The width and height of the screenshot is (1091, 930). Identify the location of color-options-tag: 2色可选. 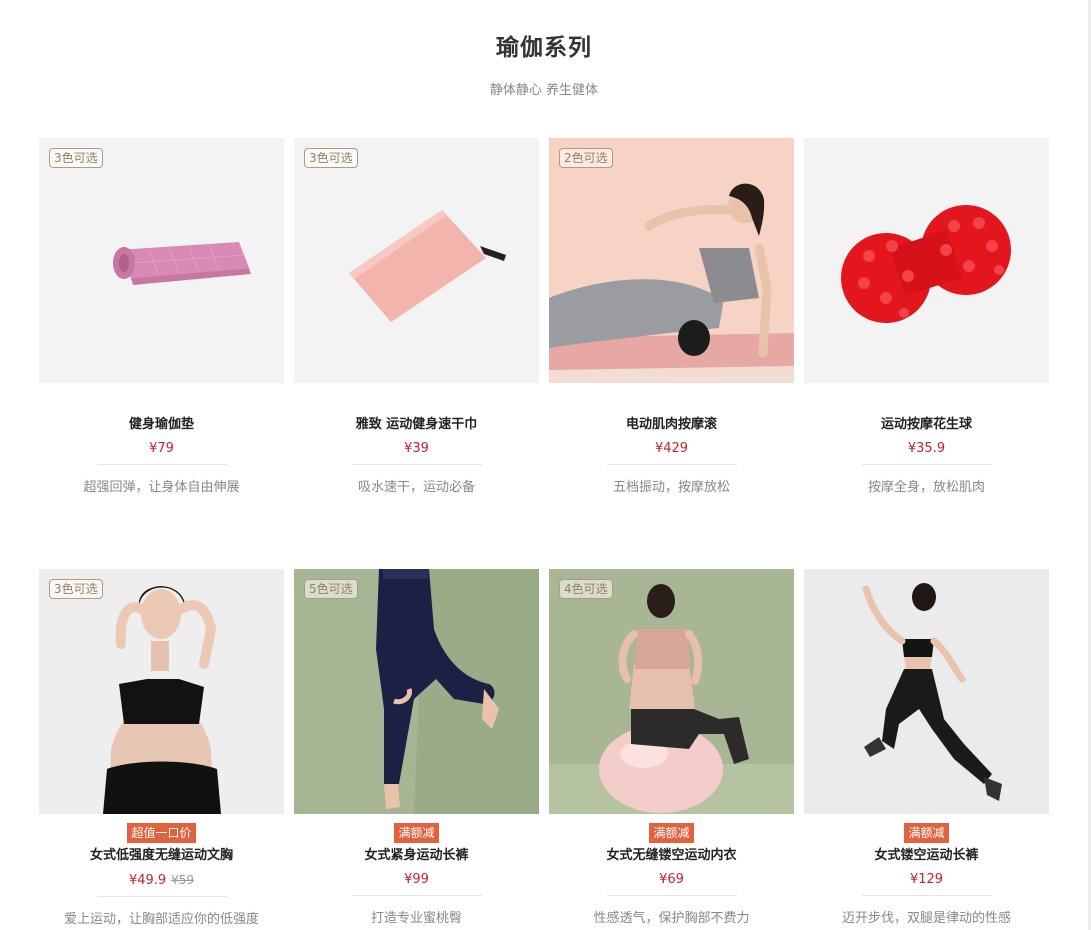
(586, 158).